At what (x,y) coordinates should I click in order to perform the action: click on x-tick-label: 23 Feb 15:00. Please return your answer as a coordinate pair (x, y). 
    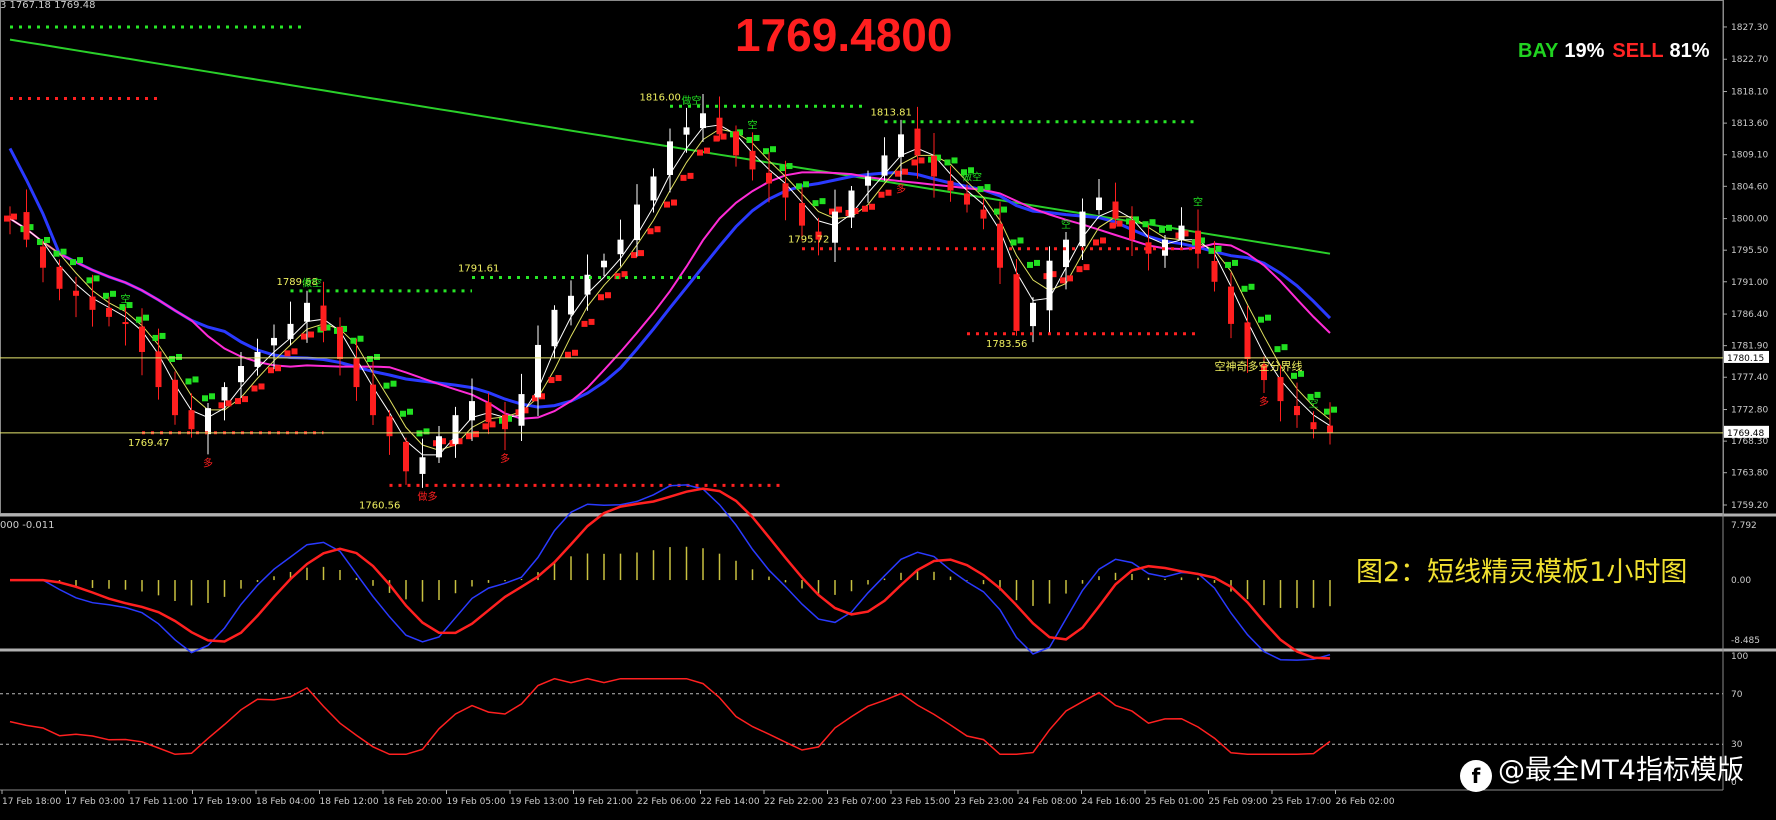
    Looking at the image, I should click on (920, 802).